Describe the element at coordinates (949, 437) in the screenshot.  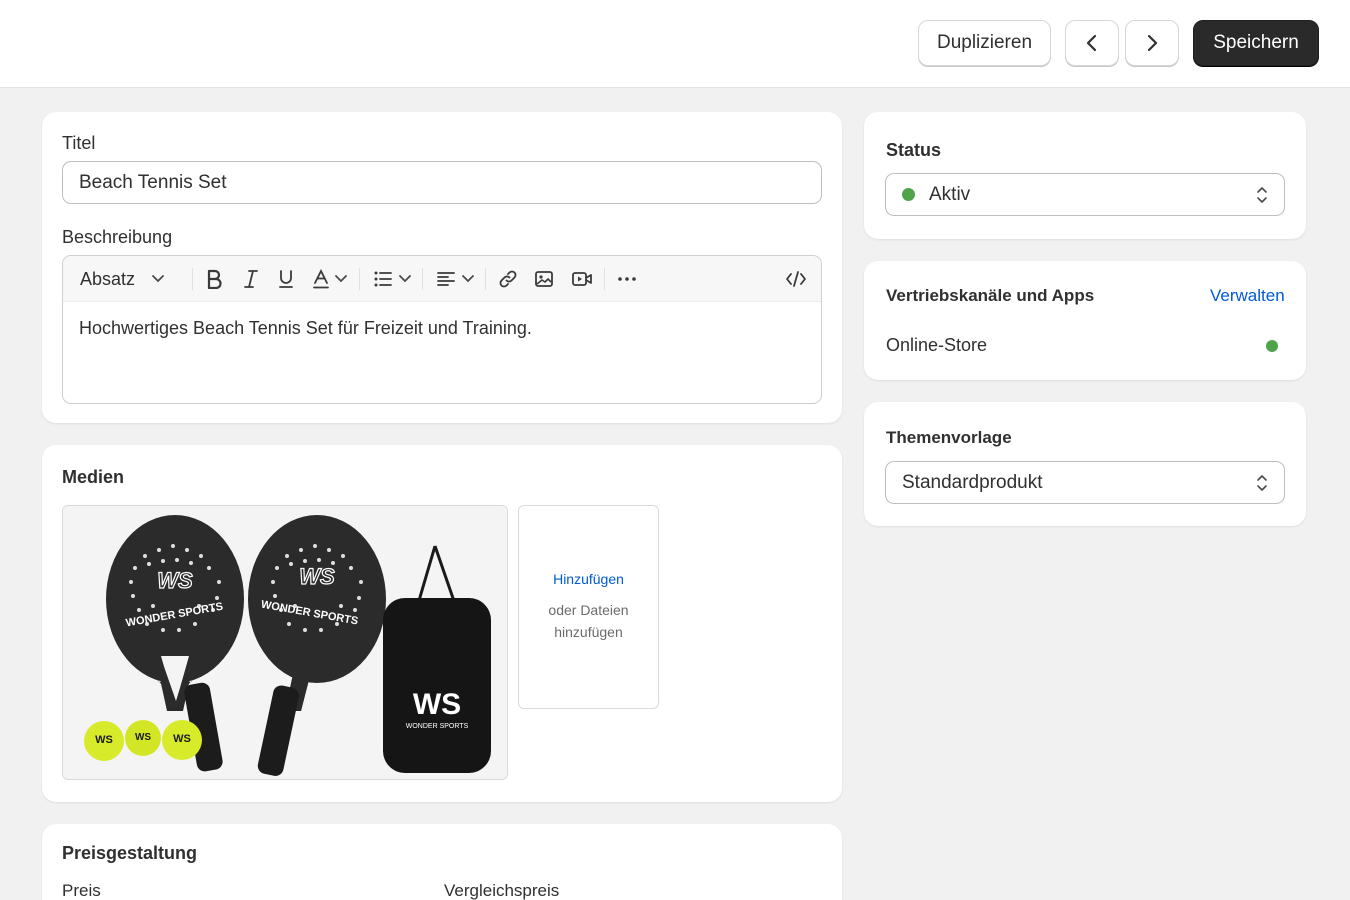
I see `theme-template-heading: Themenvorlage` at that location.